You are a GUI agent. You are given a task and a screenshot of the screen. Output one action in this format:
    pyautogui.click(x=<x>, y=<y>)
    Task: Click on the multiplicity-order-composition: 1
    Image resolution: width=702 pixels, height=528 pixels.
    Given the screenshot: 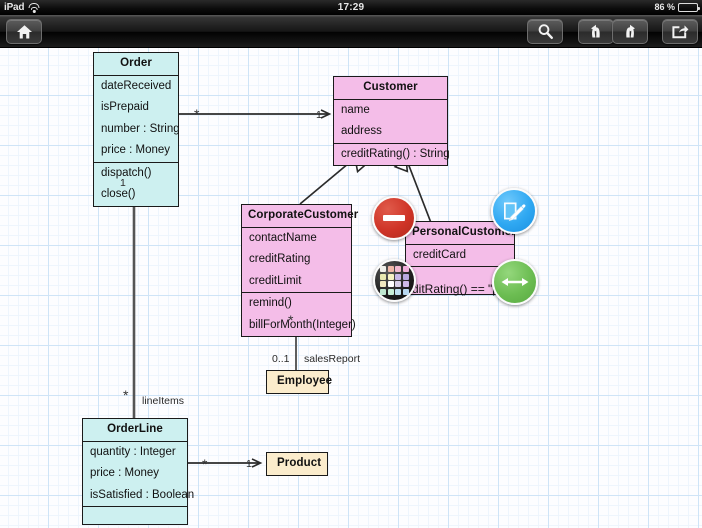 What is the action you would take?
    pyautogui.click(x=123, y=183)
    